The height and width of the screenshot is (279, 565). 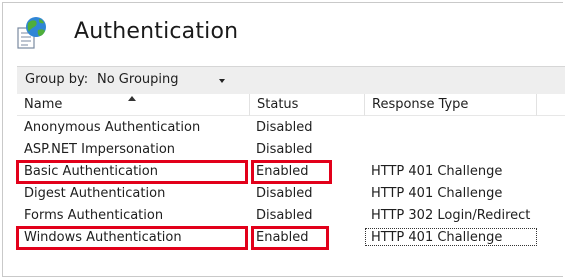 I want to click on globe-document-icon, so click(x=33, y=34).